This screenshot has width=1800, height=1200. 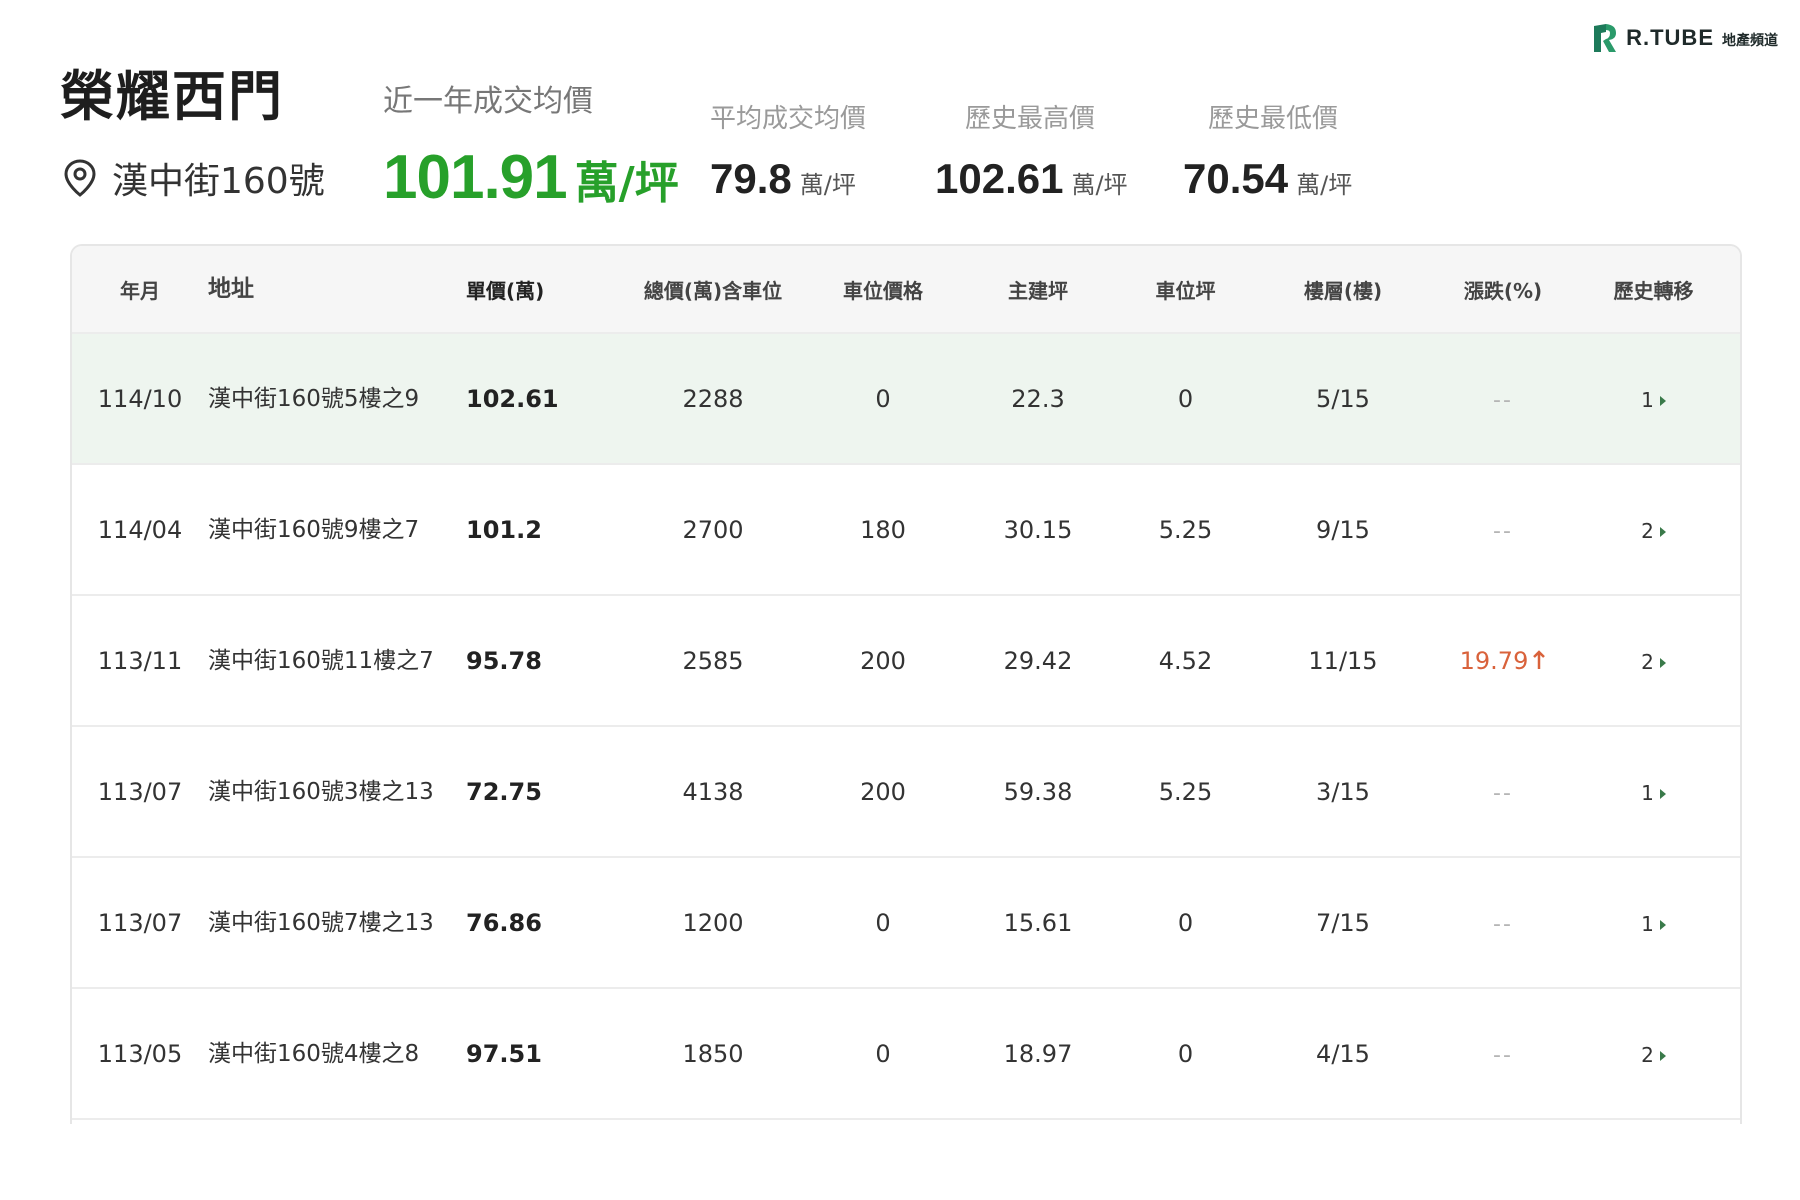 What do you see at coordinates (1670, 37) in the screenshot?
I see `brand-name: R.TUBE` at bounding box center [1670, 37].